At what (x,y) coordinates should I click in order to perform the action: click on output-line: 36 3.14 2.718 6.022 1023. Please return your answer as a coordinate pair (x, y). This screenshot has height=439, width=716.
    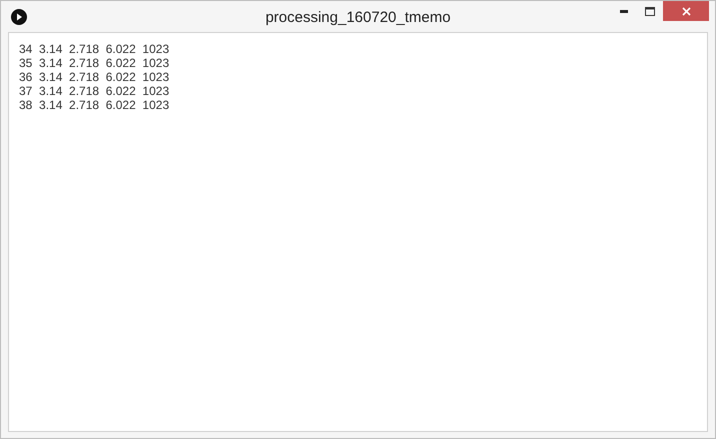
    Looking at the image, I should click on (94, 77).